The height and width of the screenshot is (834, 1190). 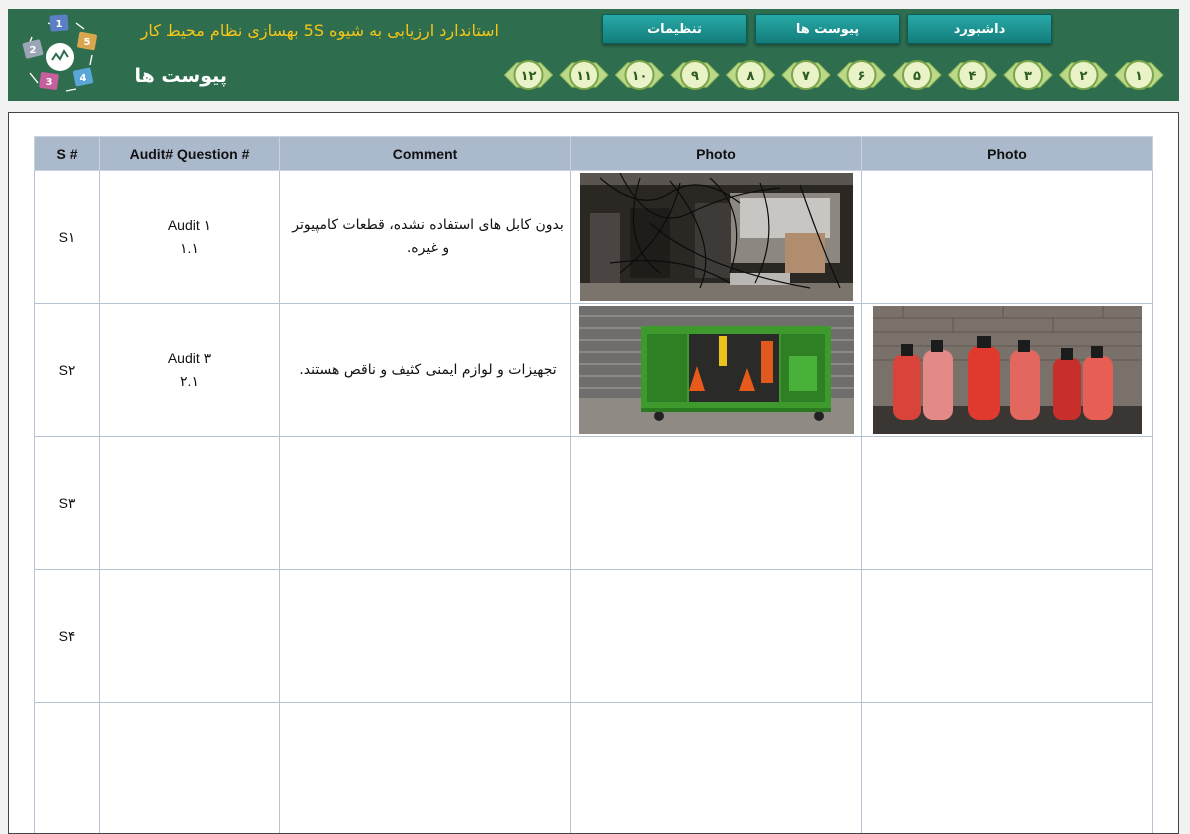 What do you see at coordinates (674, 29) in the screenshot?
I see `settings-button: تنظیمات` at bounding box center [674, 29].